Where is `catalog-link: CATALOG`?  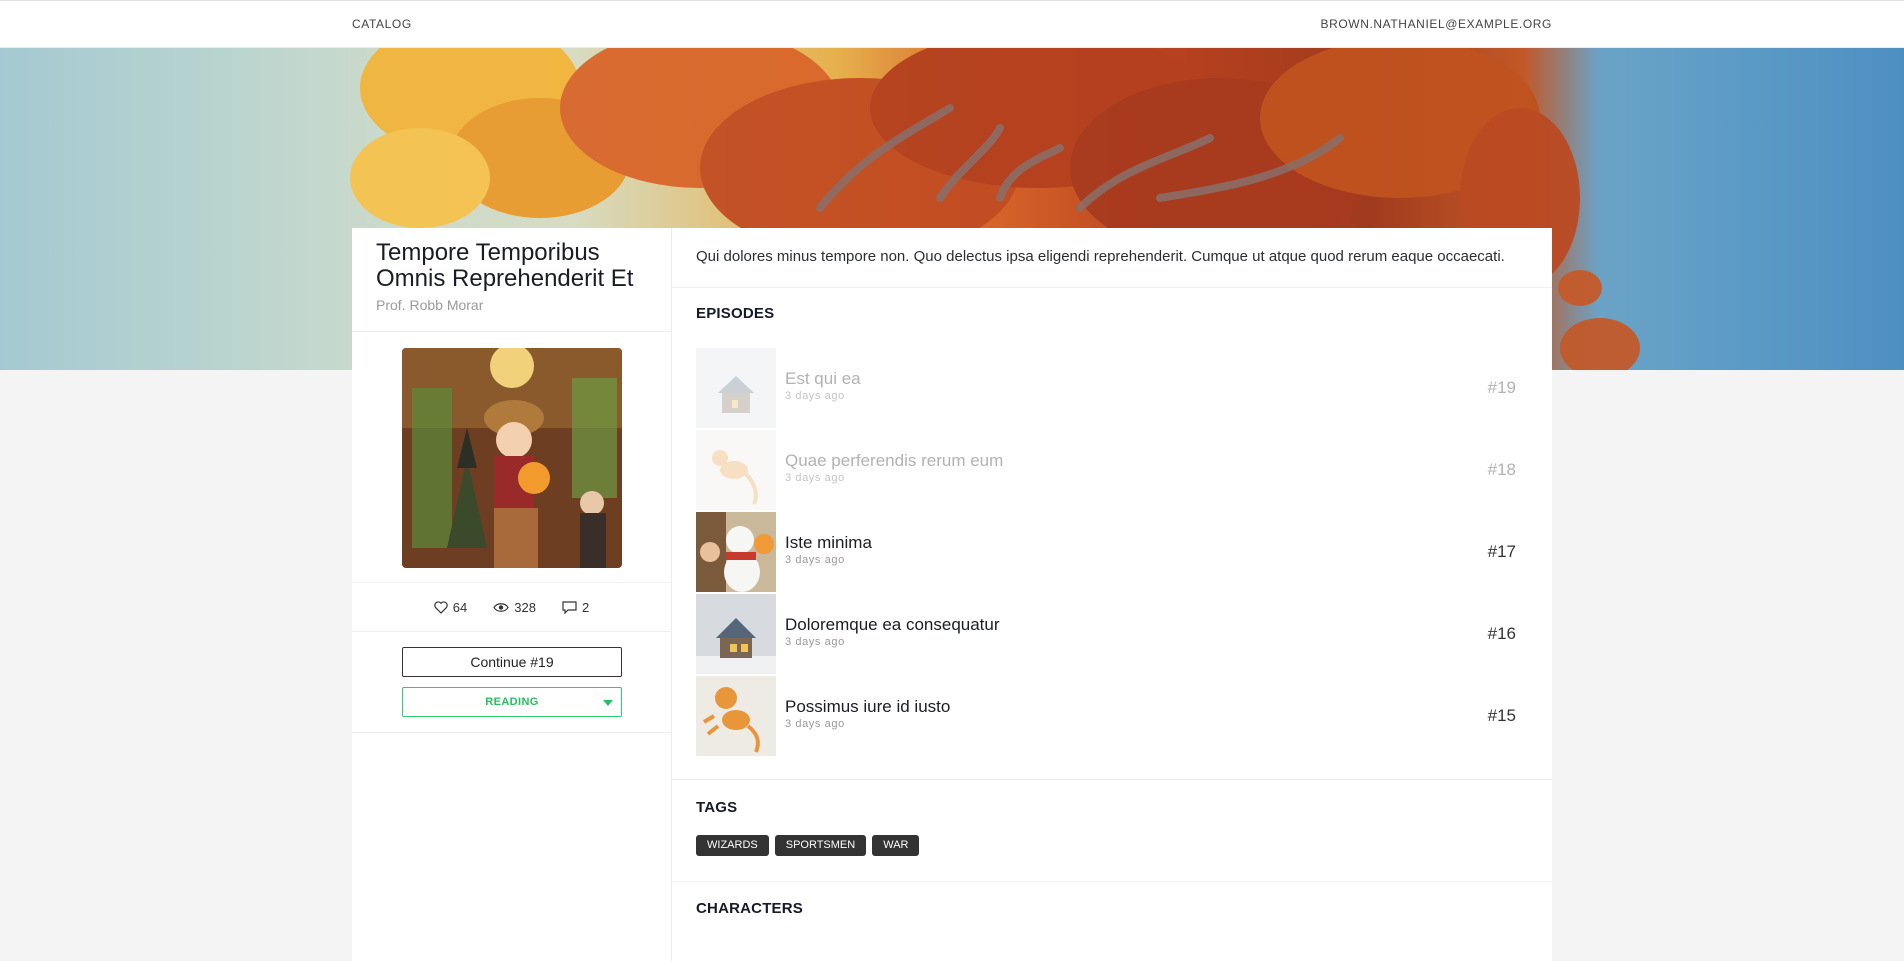
catalog-link: CATALOG is located at coordinates (382, 24).